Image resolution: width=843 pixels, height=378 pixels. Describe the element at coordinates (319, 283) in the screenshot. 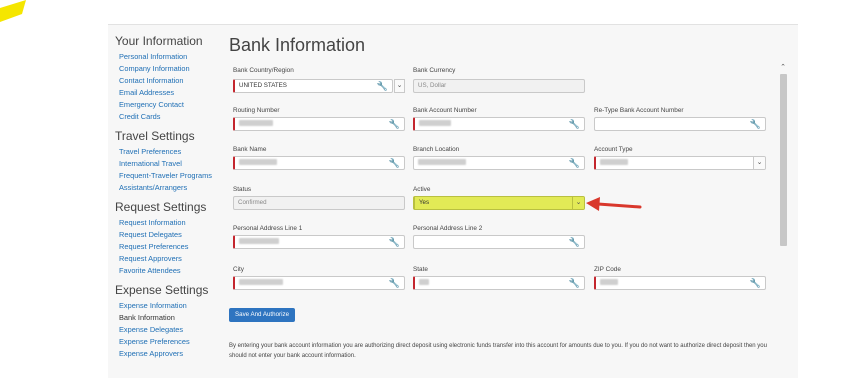

I see `city-field: 🔧` at that location.